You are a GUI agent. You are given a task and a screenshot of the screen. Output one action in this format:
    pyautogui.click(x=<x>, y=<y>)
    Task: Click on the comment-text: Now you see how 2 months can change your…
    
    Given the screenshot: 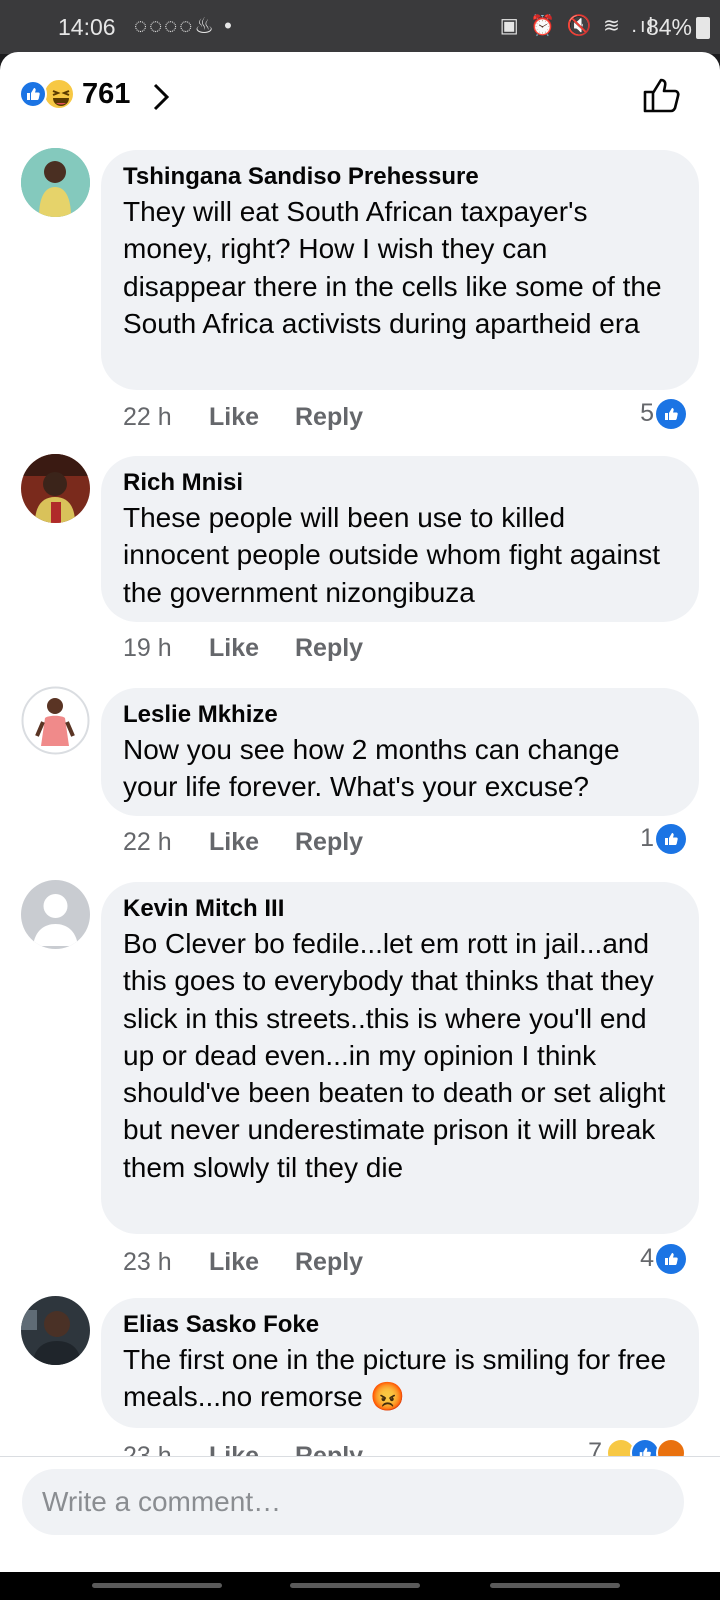 What is the action you would take?
    pyautogui.click(x=371, y=768)
    